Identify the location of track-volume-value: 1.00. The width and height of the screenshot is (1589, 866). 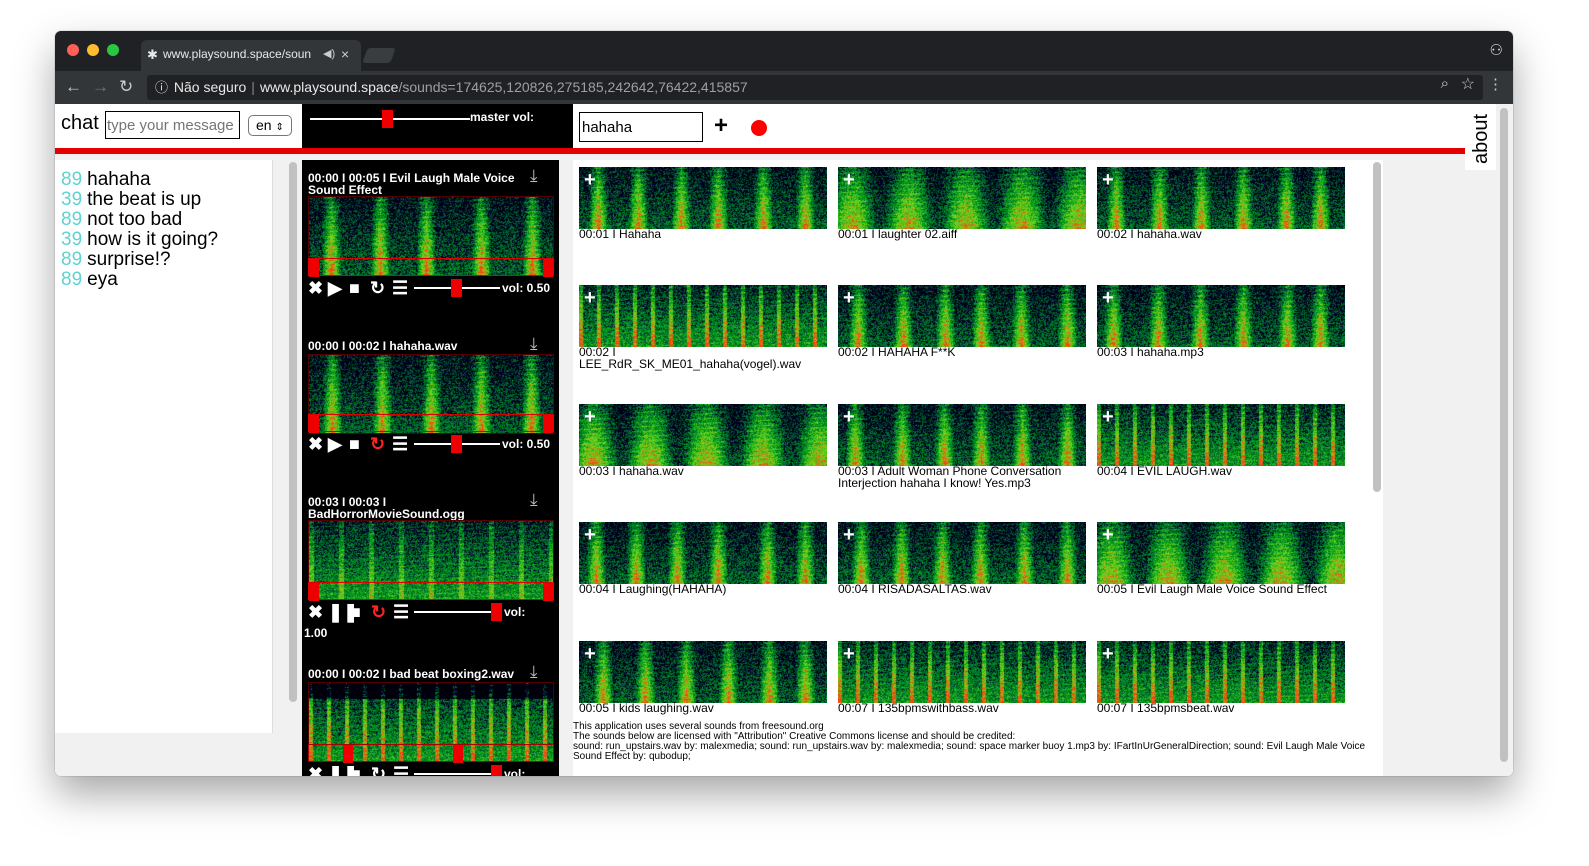
(316, 633).